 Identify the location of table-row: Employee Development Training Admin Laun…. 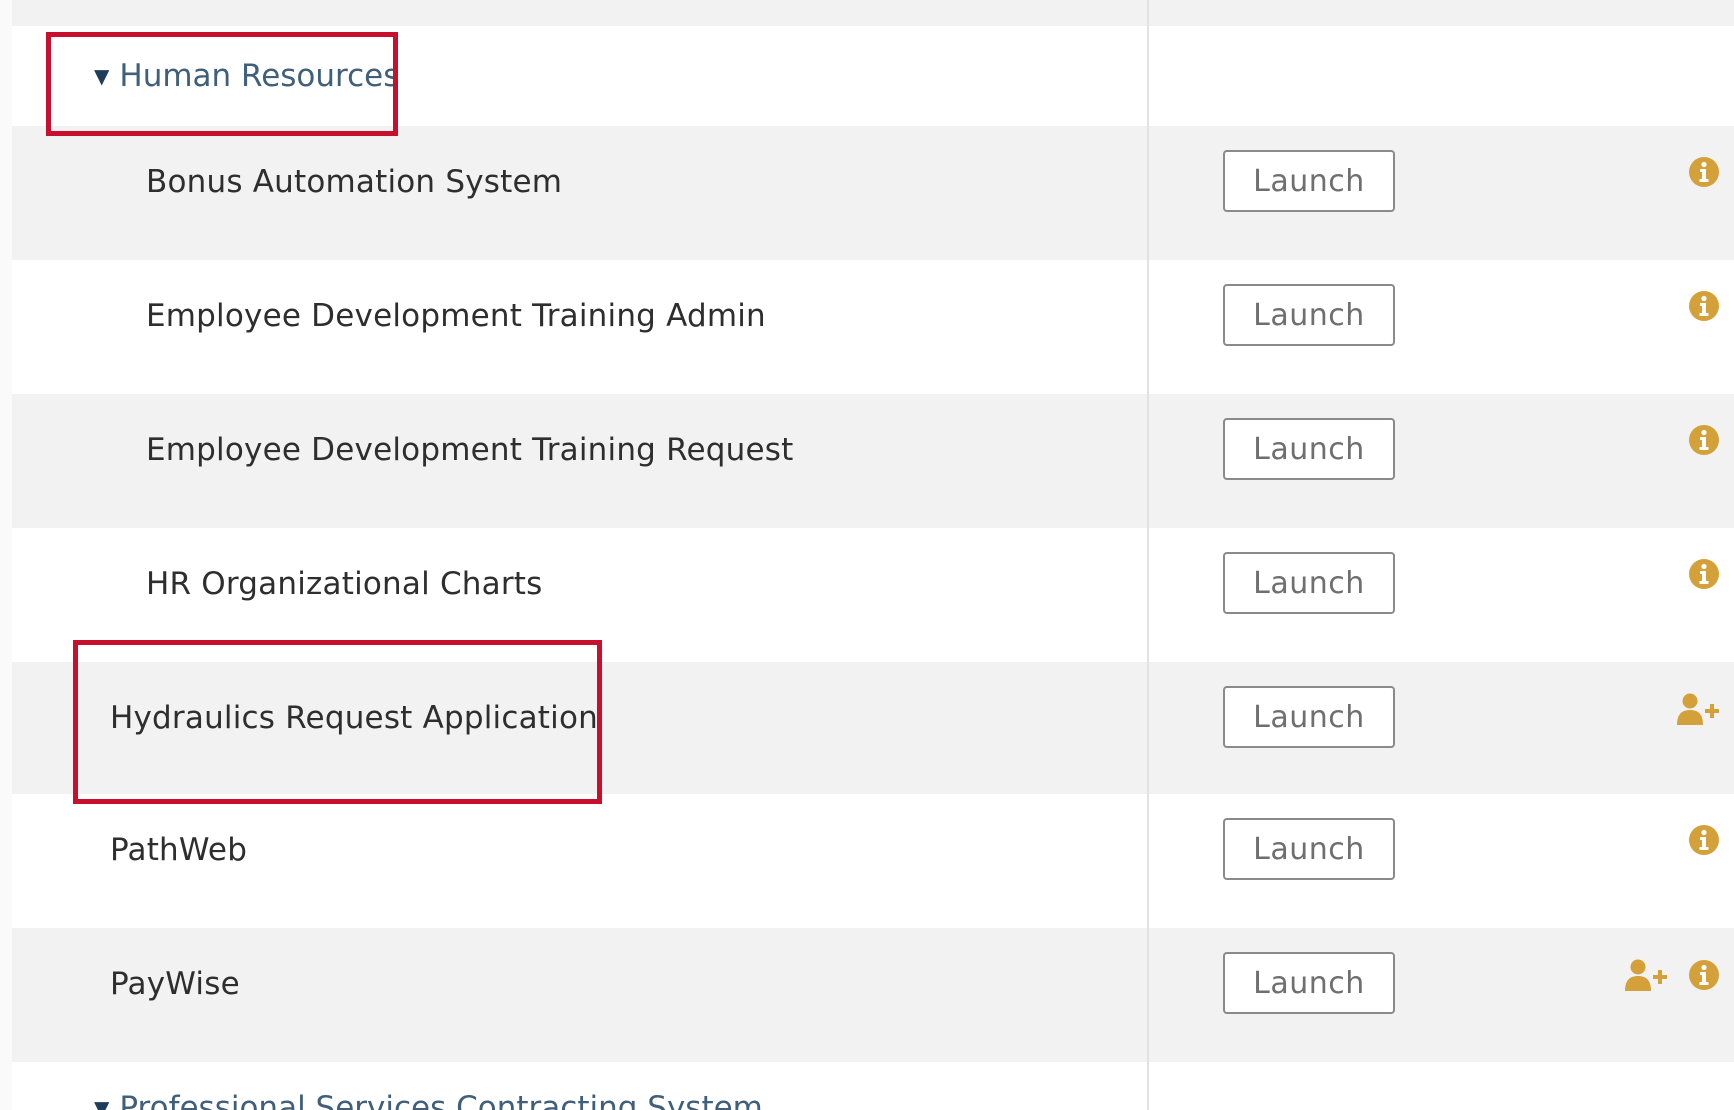
(873, 327).